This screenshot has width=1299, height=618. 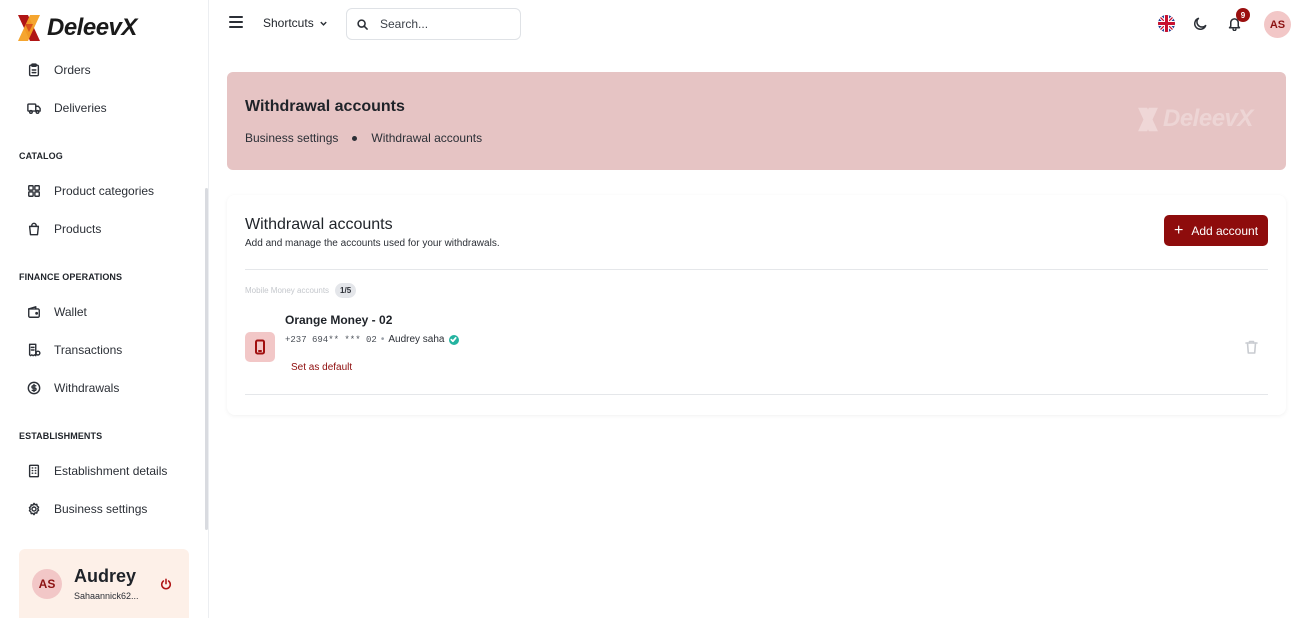 I want to click on group-label: Mobile Money accounts 1/5, so click(x=301, y=290).